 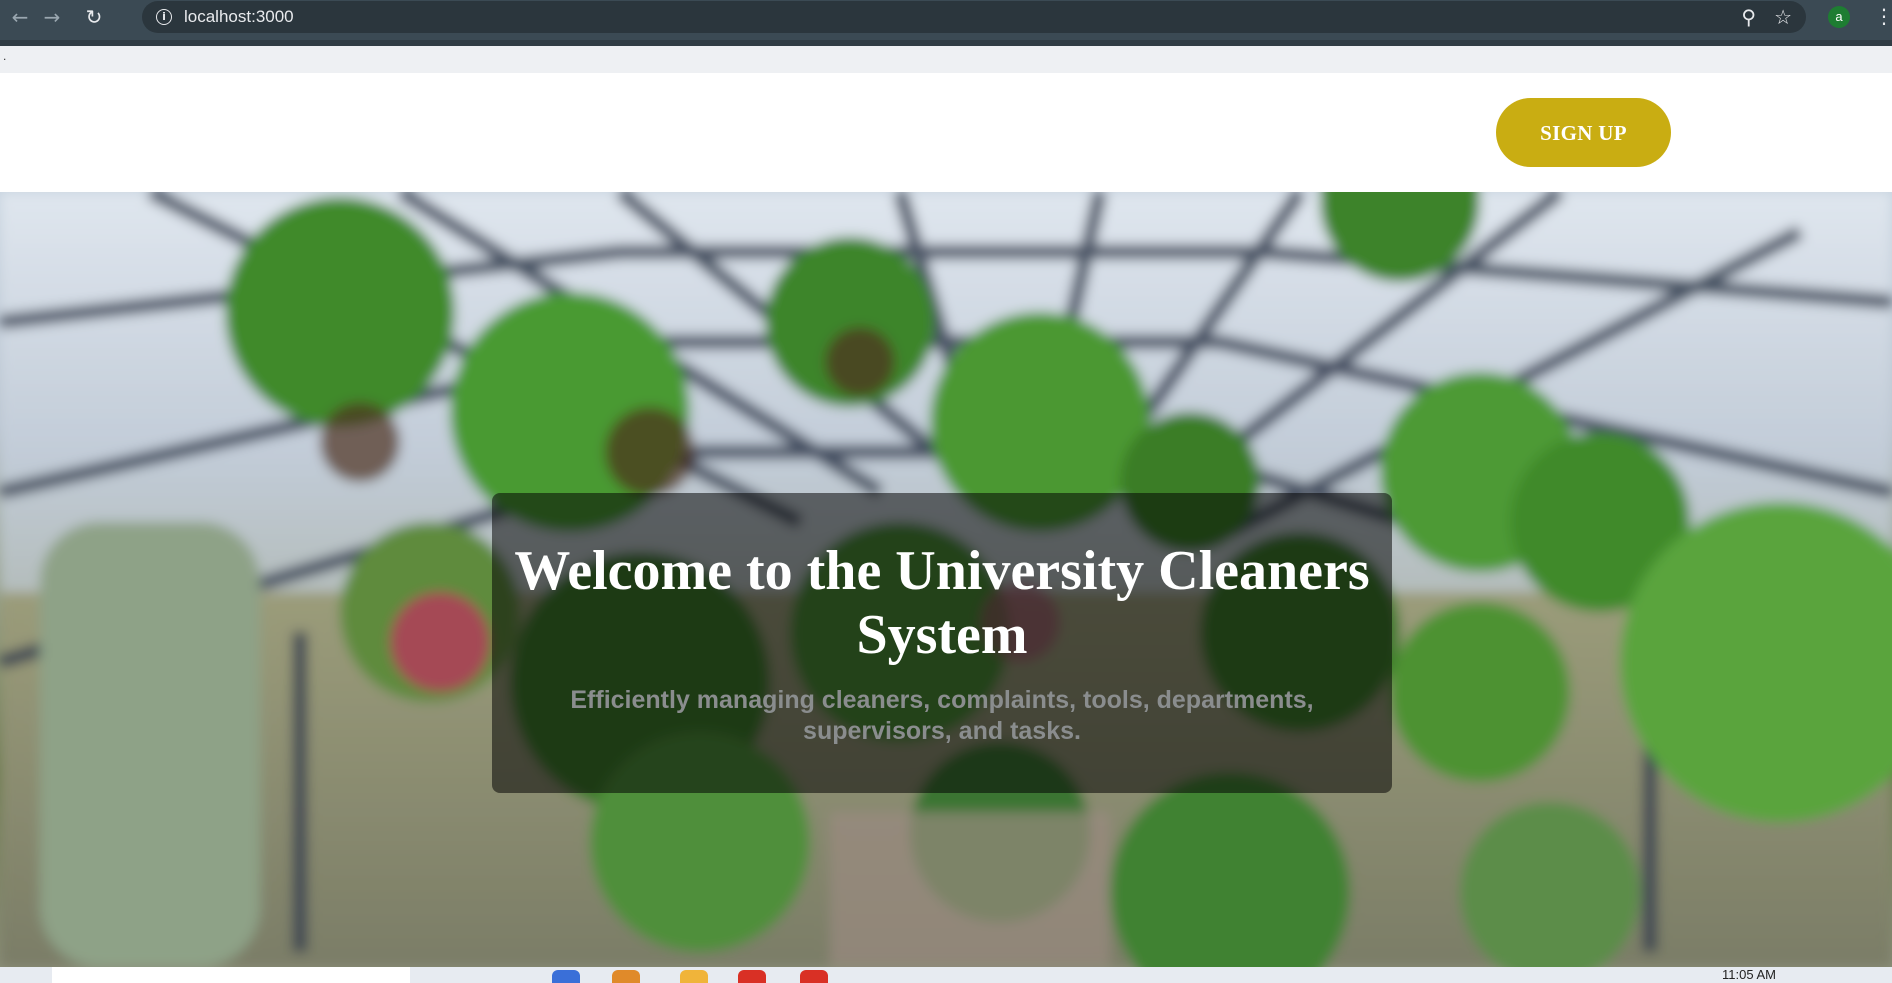 I want to click on profile-avatar: a, so click(x=1839, y=17).